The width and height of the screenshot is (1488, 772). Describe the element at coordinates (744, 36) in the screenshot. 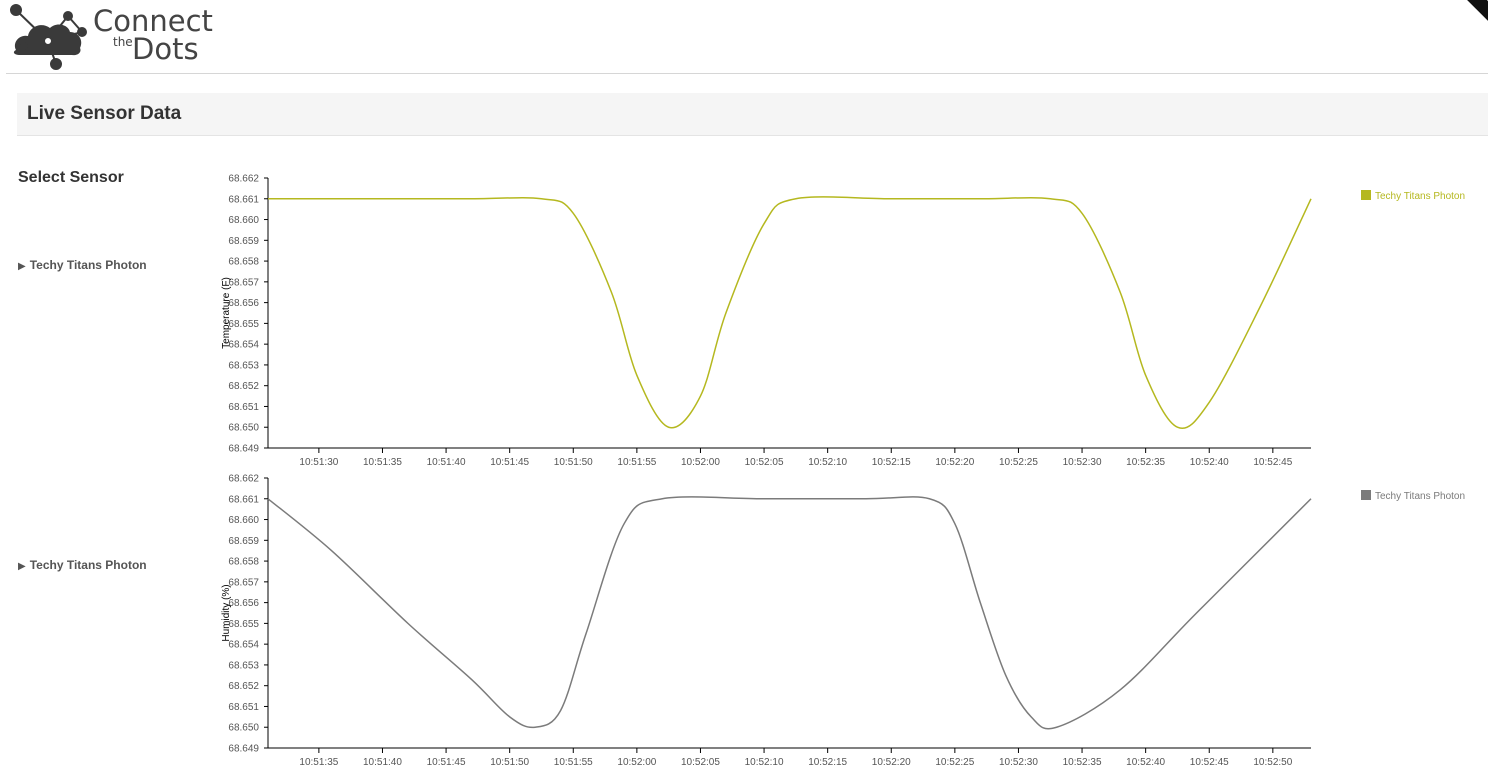

I see `header: Connect the Dots` at that location.